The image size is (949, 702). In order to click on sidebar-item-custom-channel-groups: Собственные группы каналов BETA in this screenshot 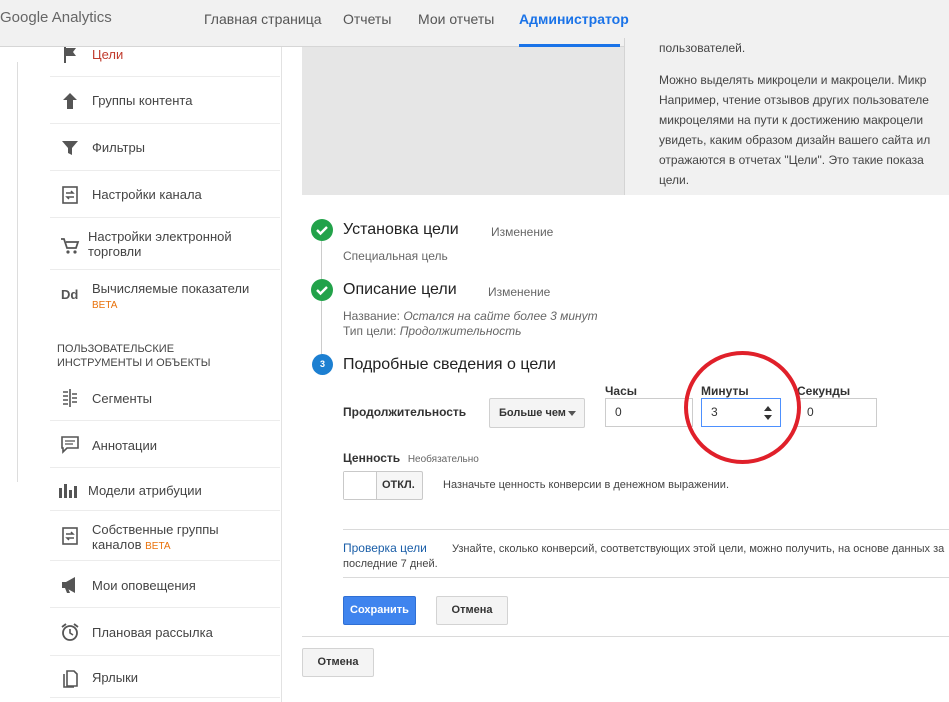, I will do `click(165, 536)`.